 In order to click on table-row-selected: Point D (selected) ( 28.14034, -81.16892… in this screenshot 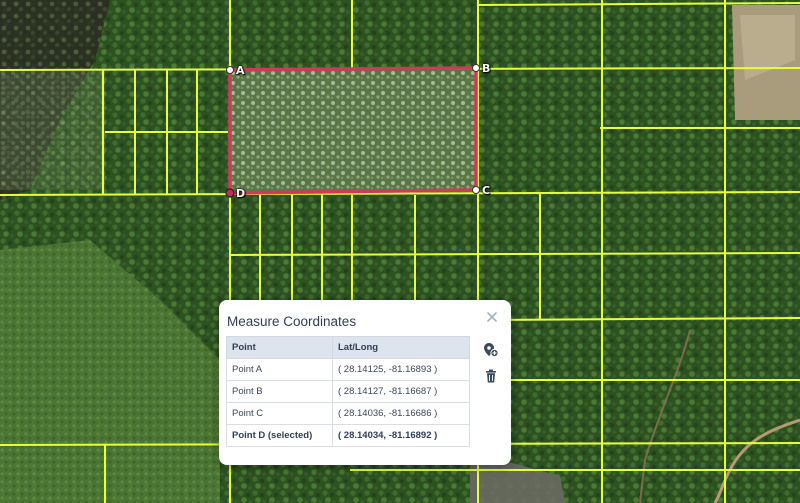, I will do `click(348, 435)`.